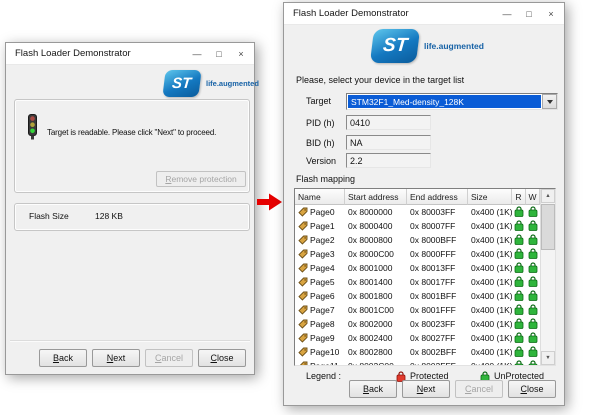  I want to click on version-label: Version, so click(321, 161).